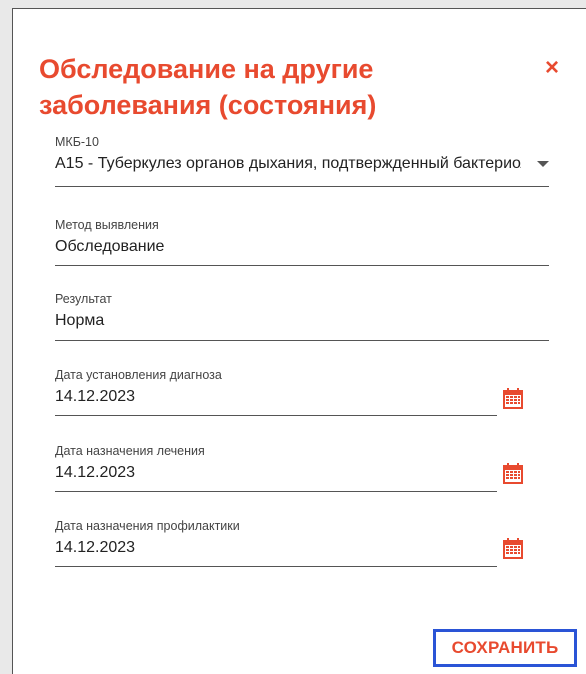  What do you see at coordinates (276, 566) in the screenshot?
I see `prophylaxis-date-underline` at bounding box center [276, 566].